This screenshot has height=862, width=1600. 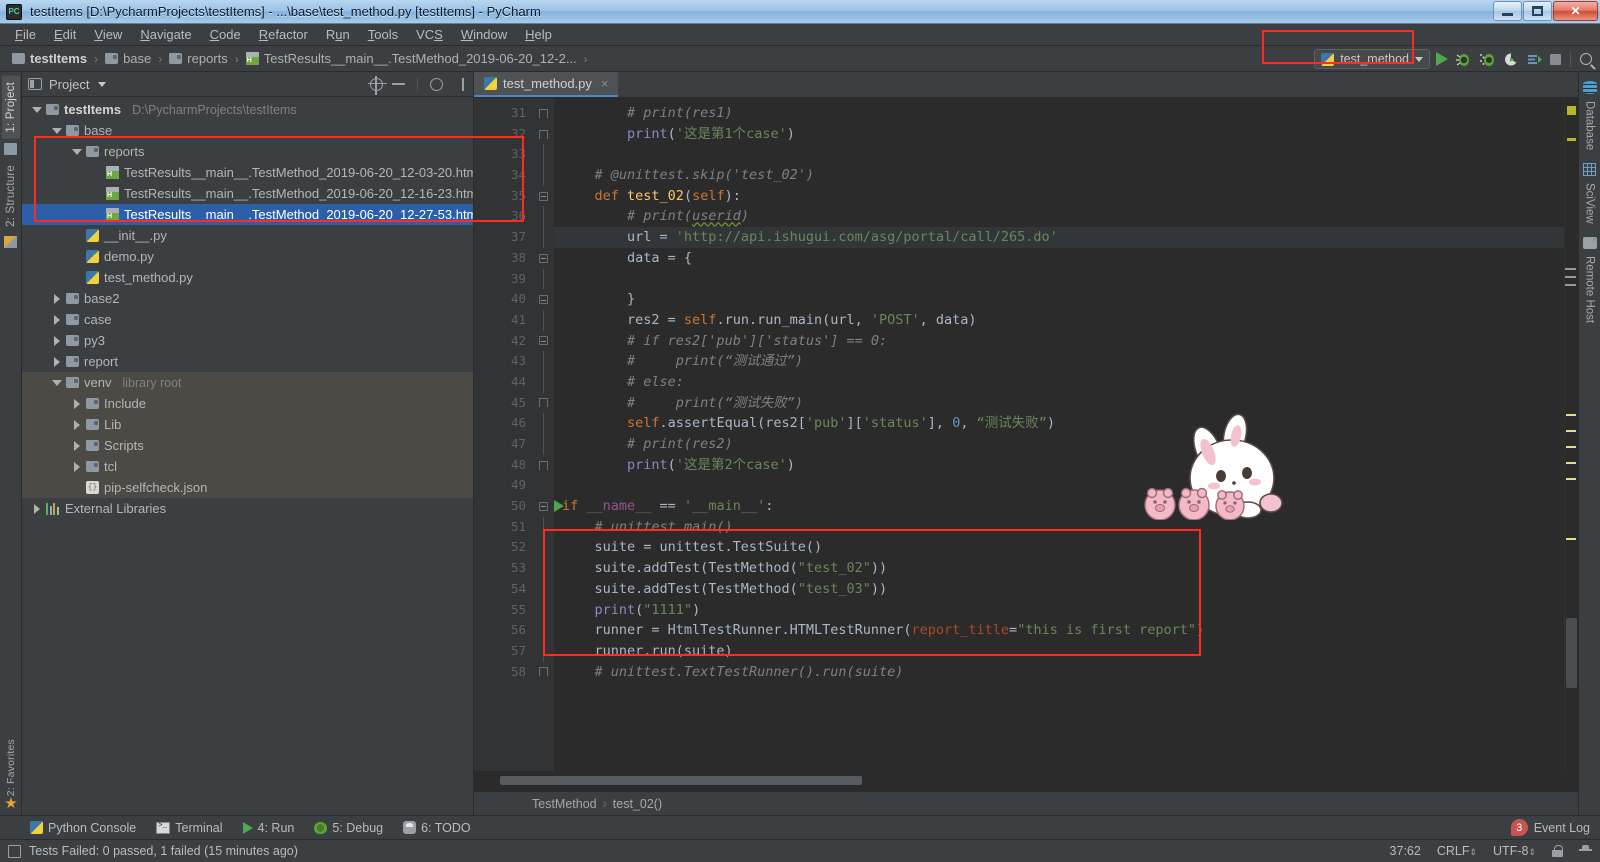 What do you see at coordinates (1571, 653) in the screenshot?
I see `editor-scrollbar-thumb` at bounding box center [1571, 653].